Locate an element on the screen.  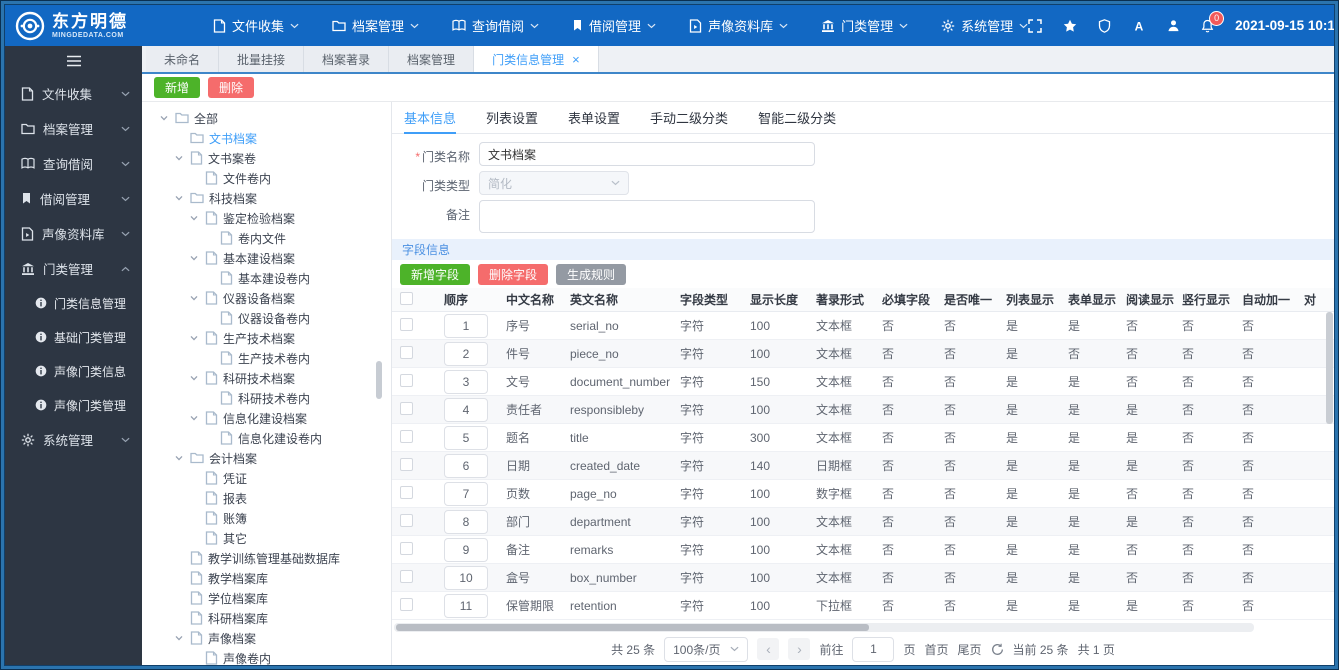
tree-node: 信息化建设卷内 is located at coordinates (266, 438).